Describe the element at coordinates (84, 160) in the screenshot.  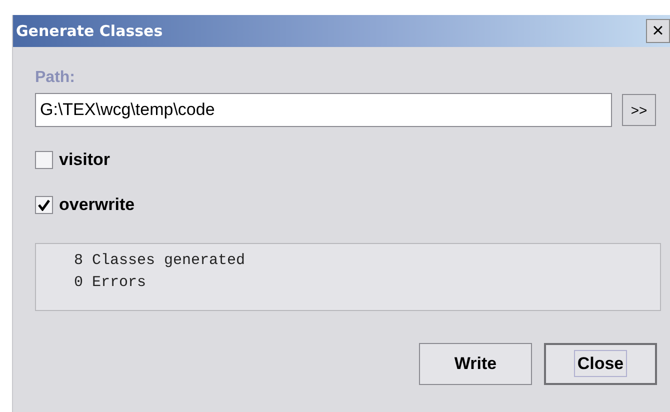
I see `checkbox-label: visitor` at that location.